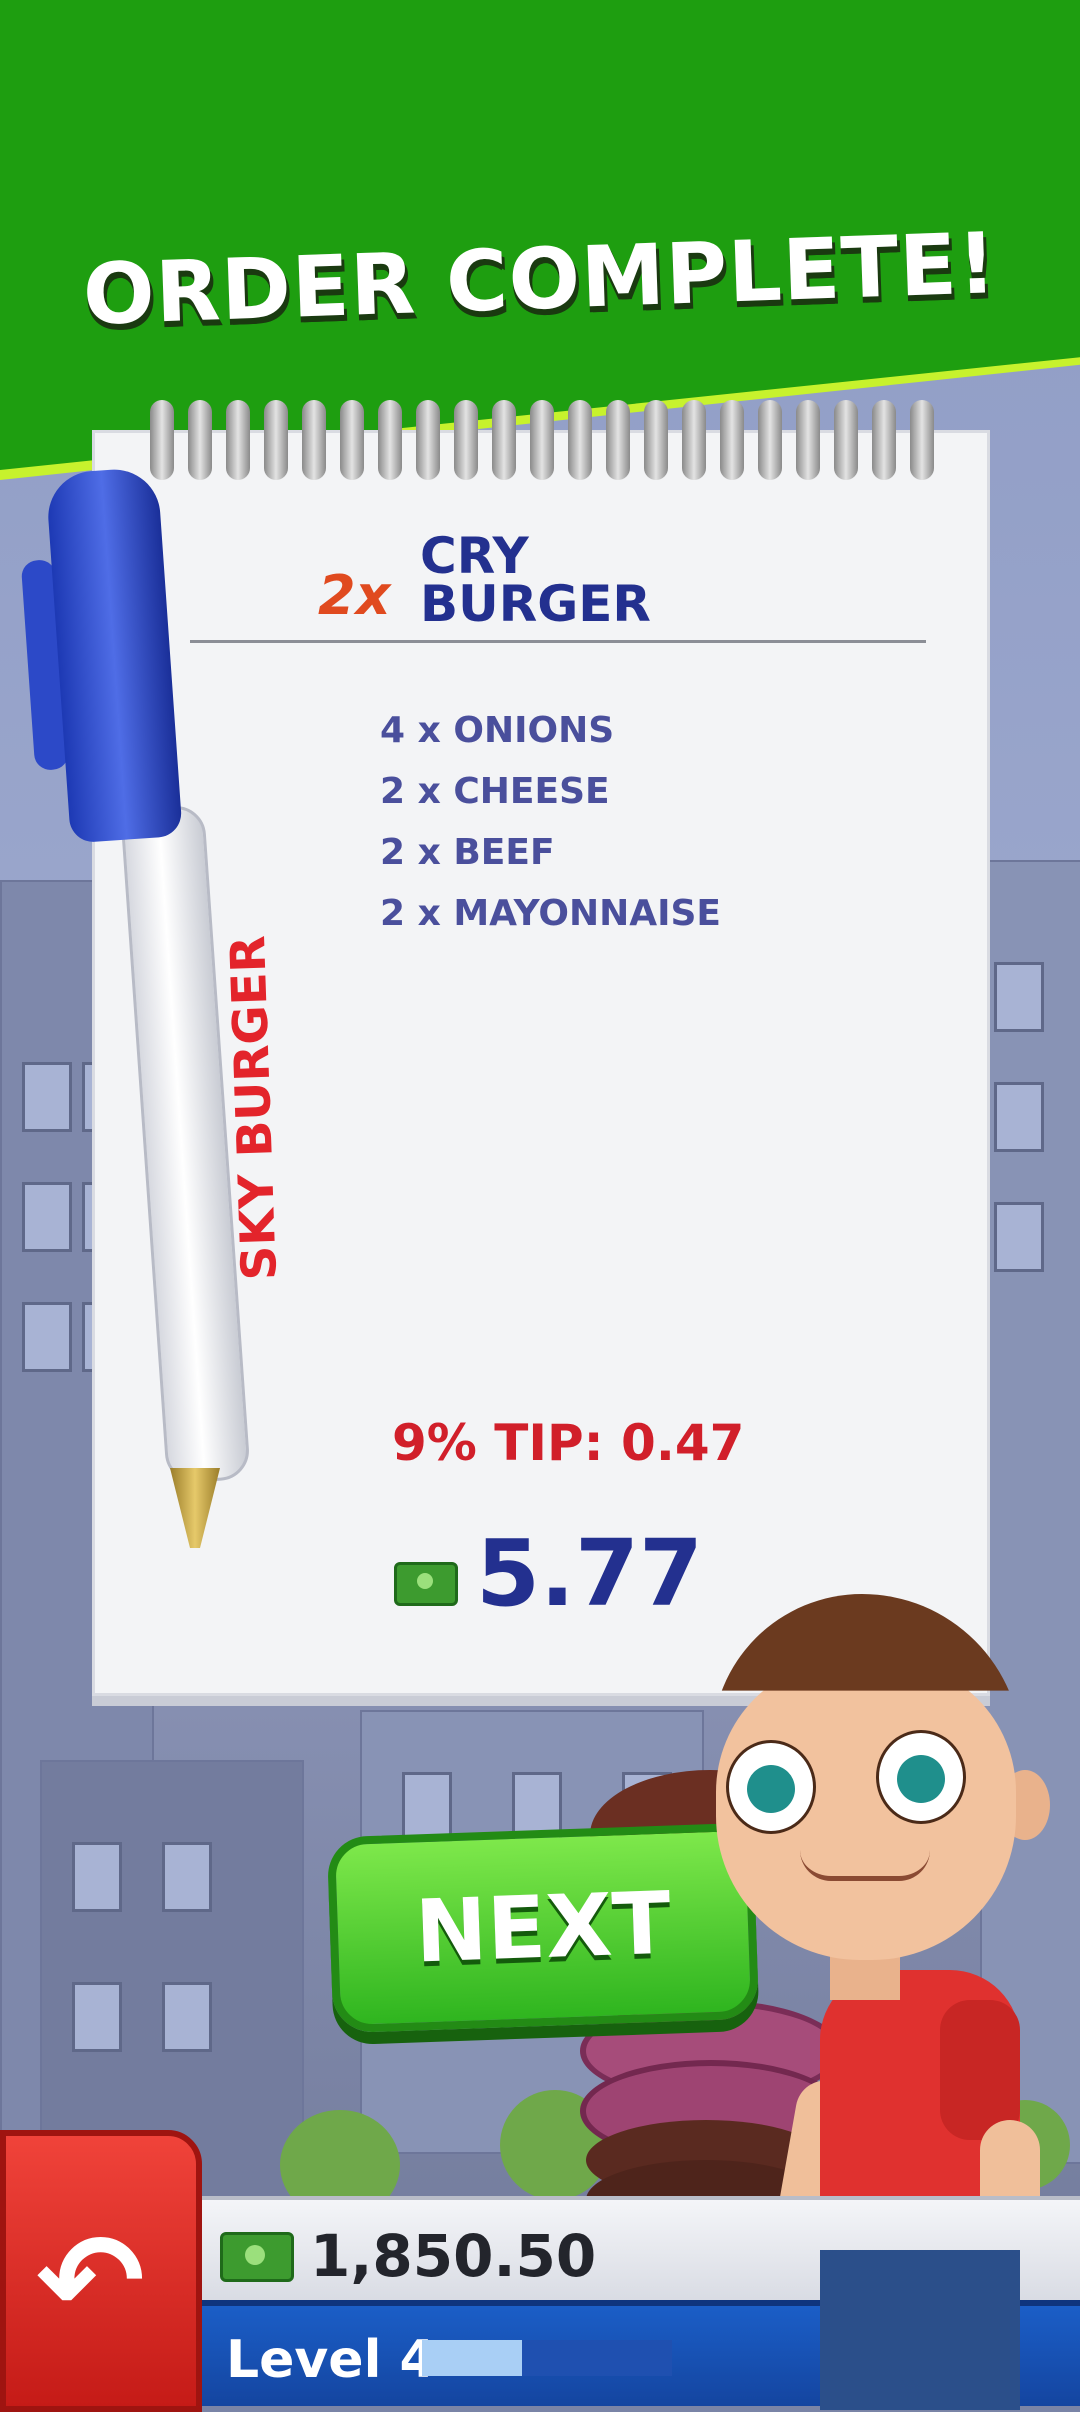  I want to click on level-progress-fill, so click(472, 2358).